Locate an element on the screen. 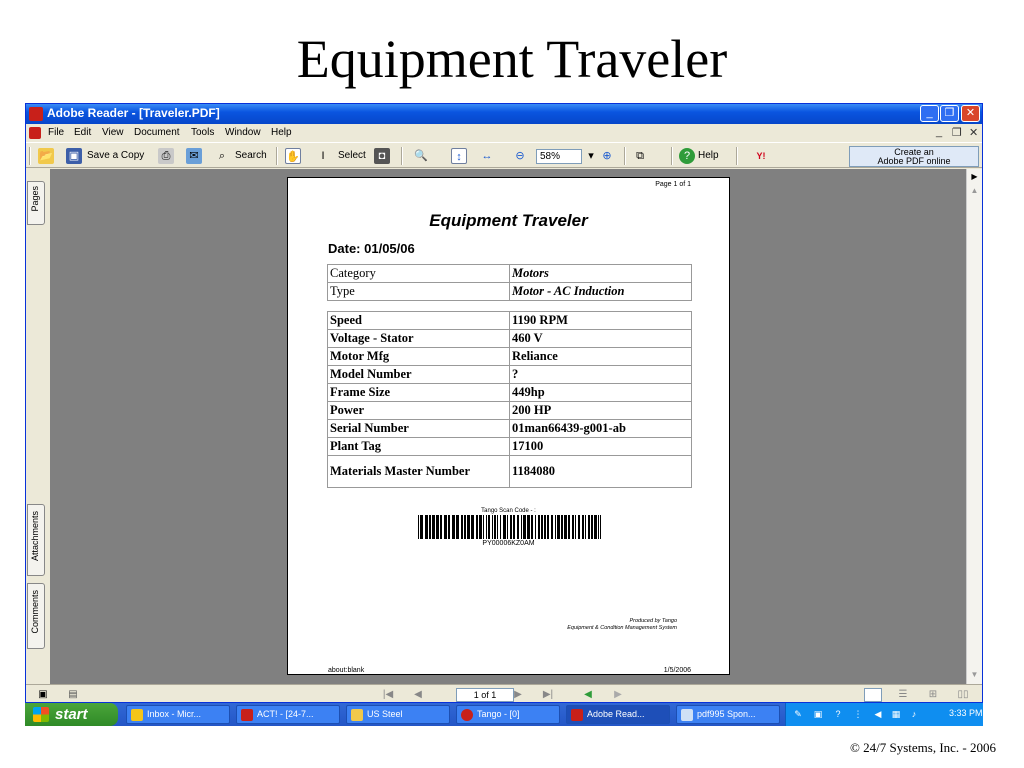 This screenshot has height=768, width=1024. page-footer-date: 1/5/2006 is located at coordinates (677, 670).